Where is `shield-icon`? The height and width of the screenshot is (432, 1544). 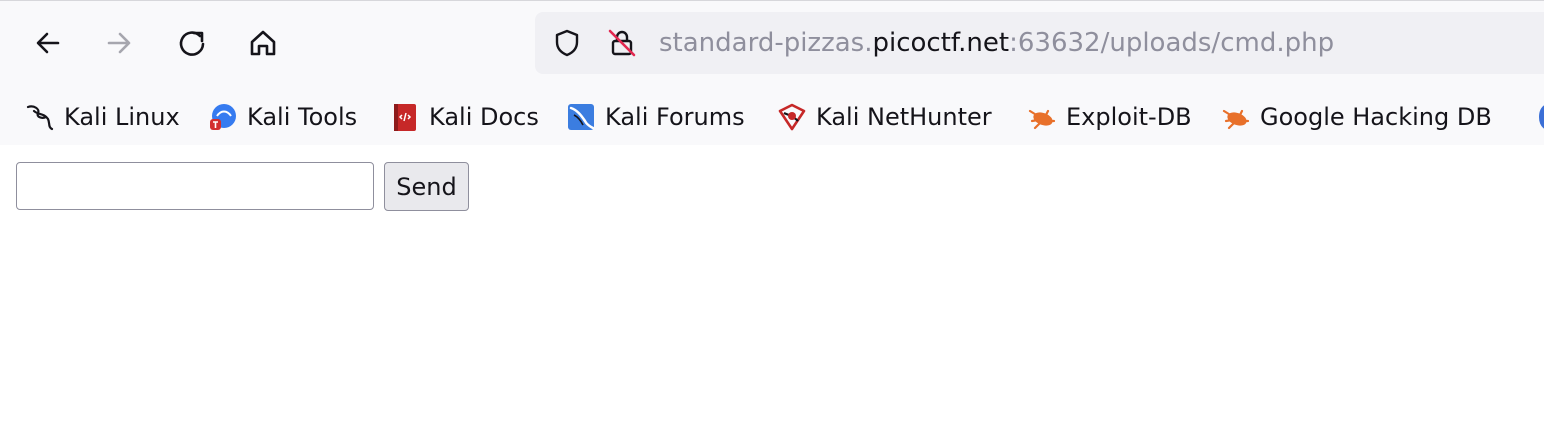 shield-icon is located at coordinates (567, 43).